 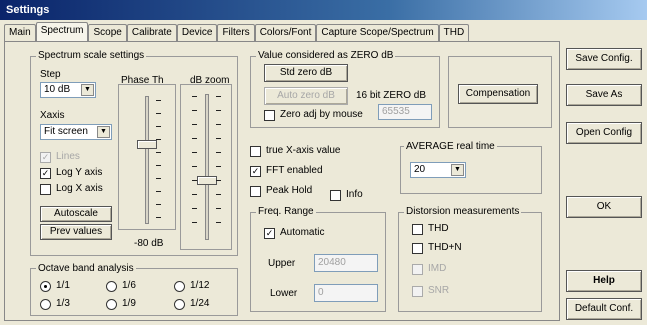 I want to click on log-y-axis-label: Log Y axis, so click(x=79, y=172).